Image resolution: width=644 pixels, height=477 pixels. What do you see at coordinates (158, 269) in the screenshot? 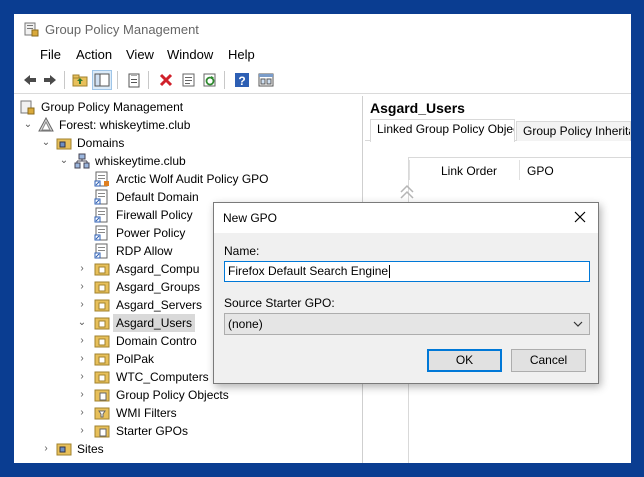
I see `tree-item-label: Asgard_Compu` at bounding box center [158, 269].